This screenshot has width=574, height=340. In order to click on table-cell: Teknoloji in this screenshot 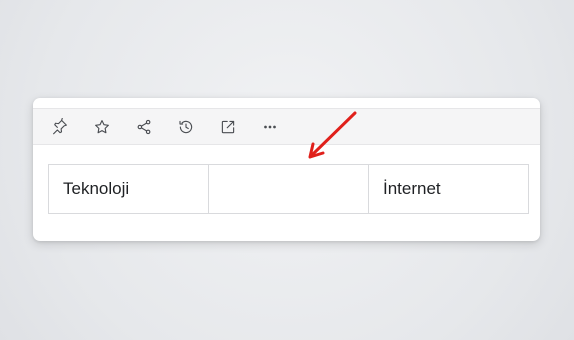, I will do `click(128, 189)`.